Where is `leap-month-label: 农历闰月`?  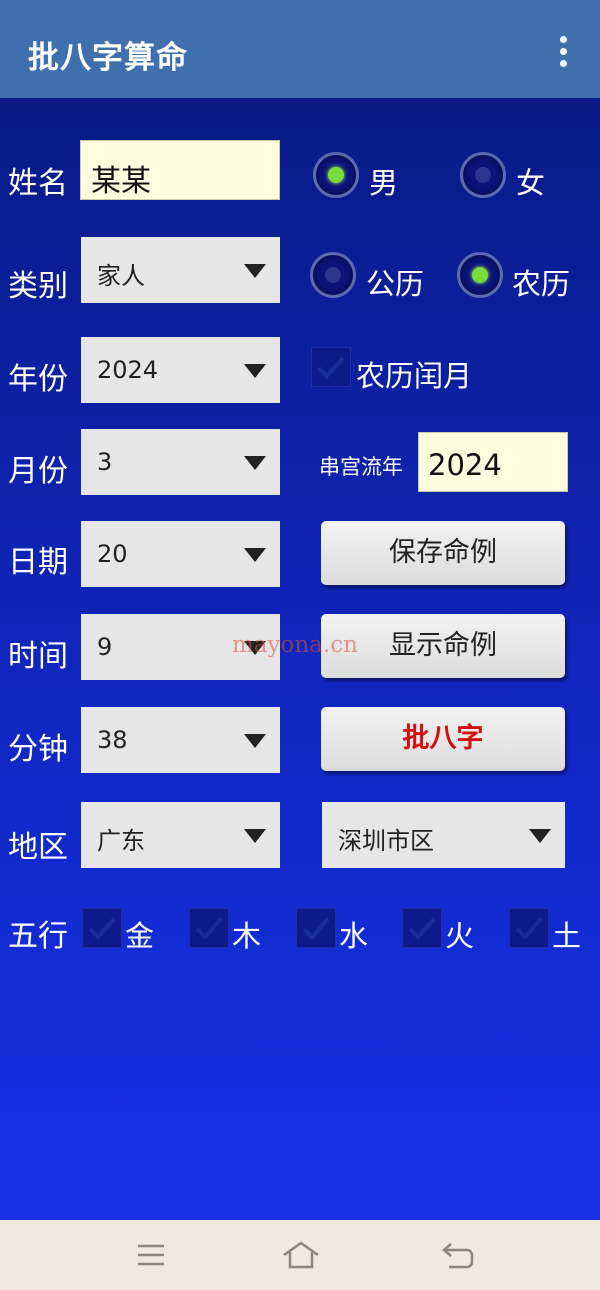
leap-month-label: 农历闰月 is located at coordinates (414, 376).